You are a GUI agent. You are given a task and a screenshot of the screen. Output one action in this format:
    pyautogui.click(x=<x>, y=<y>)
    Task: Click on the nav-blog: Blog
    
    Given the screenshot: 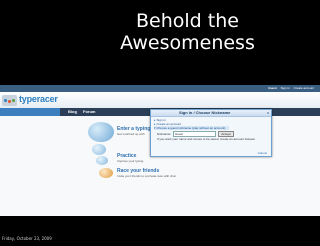 What is the action you would take?
    pyautogui.click(x=72, y=111)
    